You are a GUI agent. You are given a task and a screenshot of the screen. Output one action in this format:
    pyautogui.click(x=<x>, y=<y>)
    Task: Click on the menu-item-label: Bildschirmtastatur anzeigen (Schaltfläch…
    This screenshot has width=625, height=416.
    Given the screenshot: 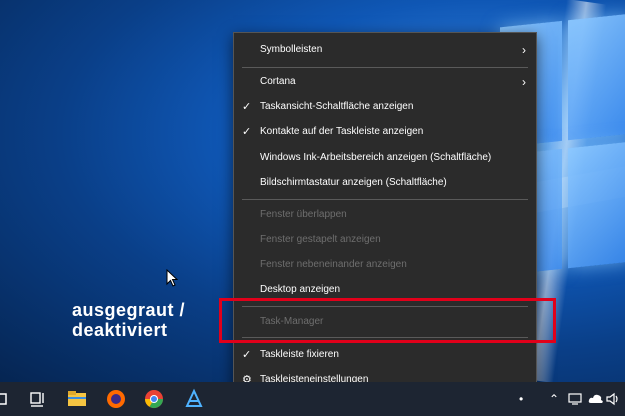 What is the action you would take?
    pyautogui.click(x=353, y=182)
    